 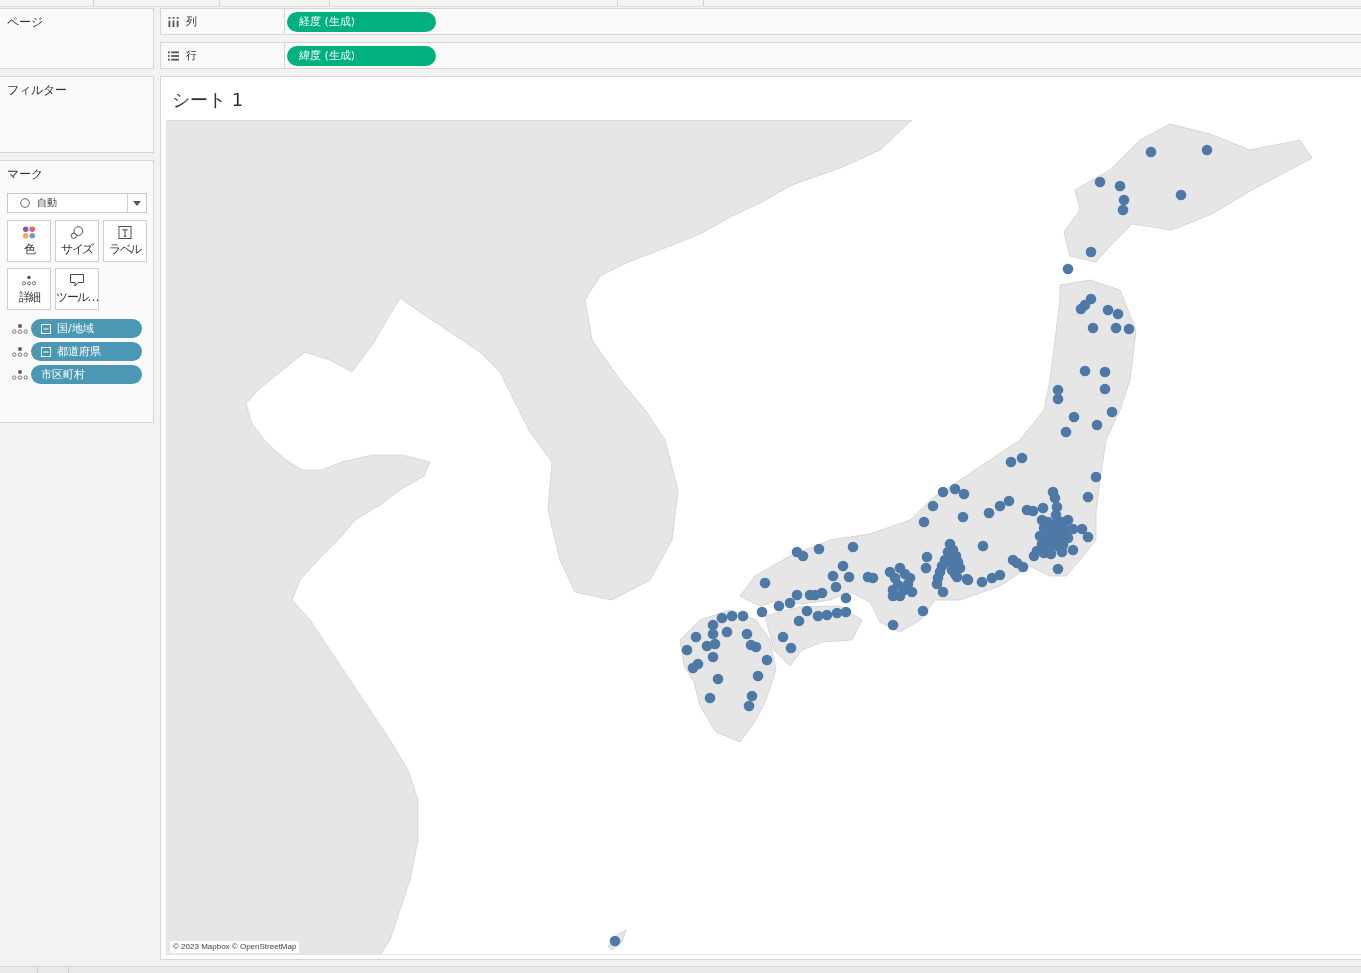 What do you see at coordinates (77, 280) in the screenshot?
I see `speech-bubble-icon` at bounding box center [77, 280].